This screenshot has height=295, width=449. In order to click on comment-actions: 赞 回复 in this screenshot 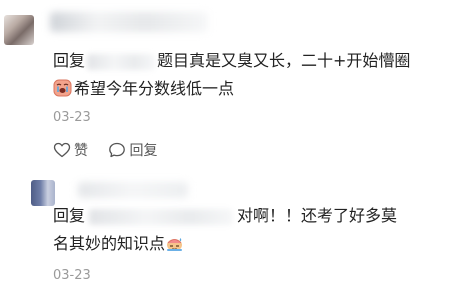, I will do `click(113, 150)`.